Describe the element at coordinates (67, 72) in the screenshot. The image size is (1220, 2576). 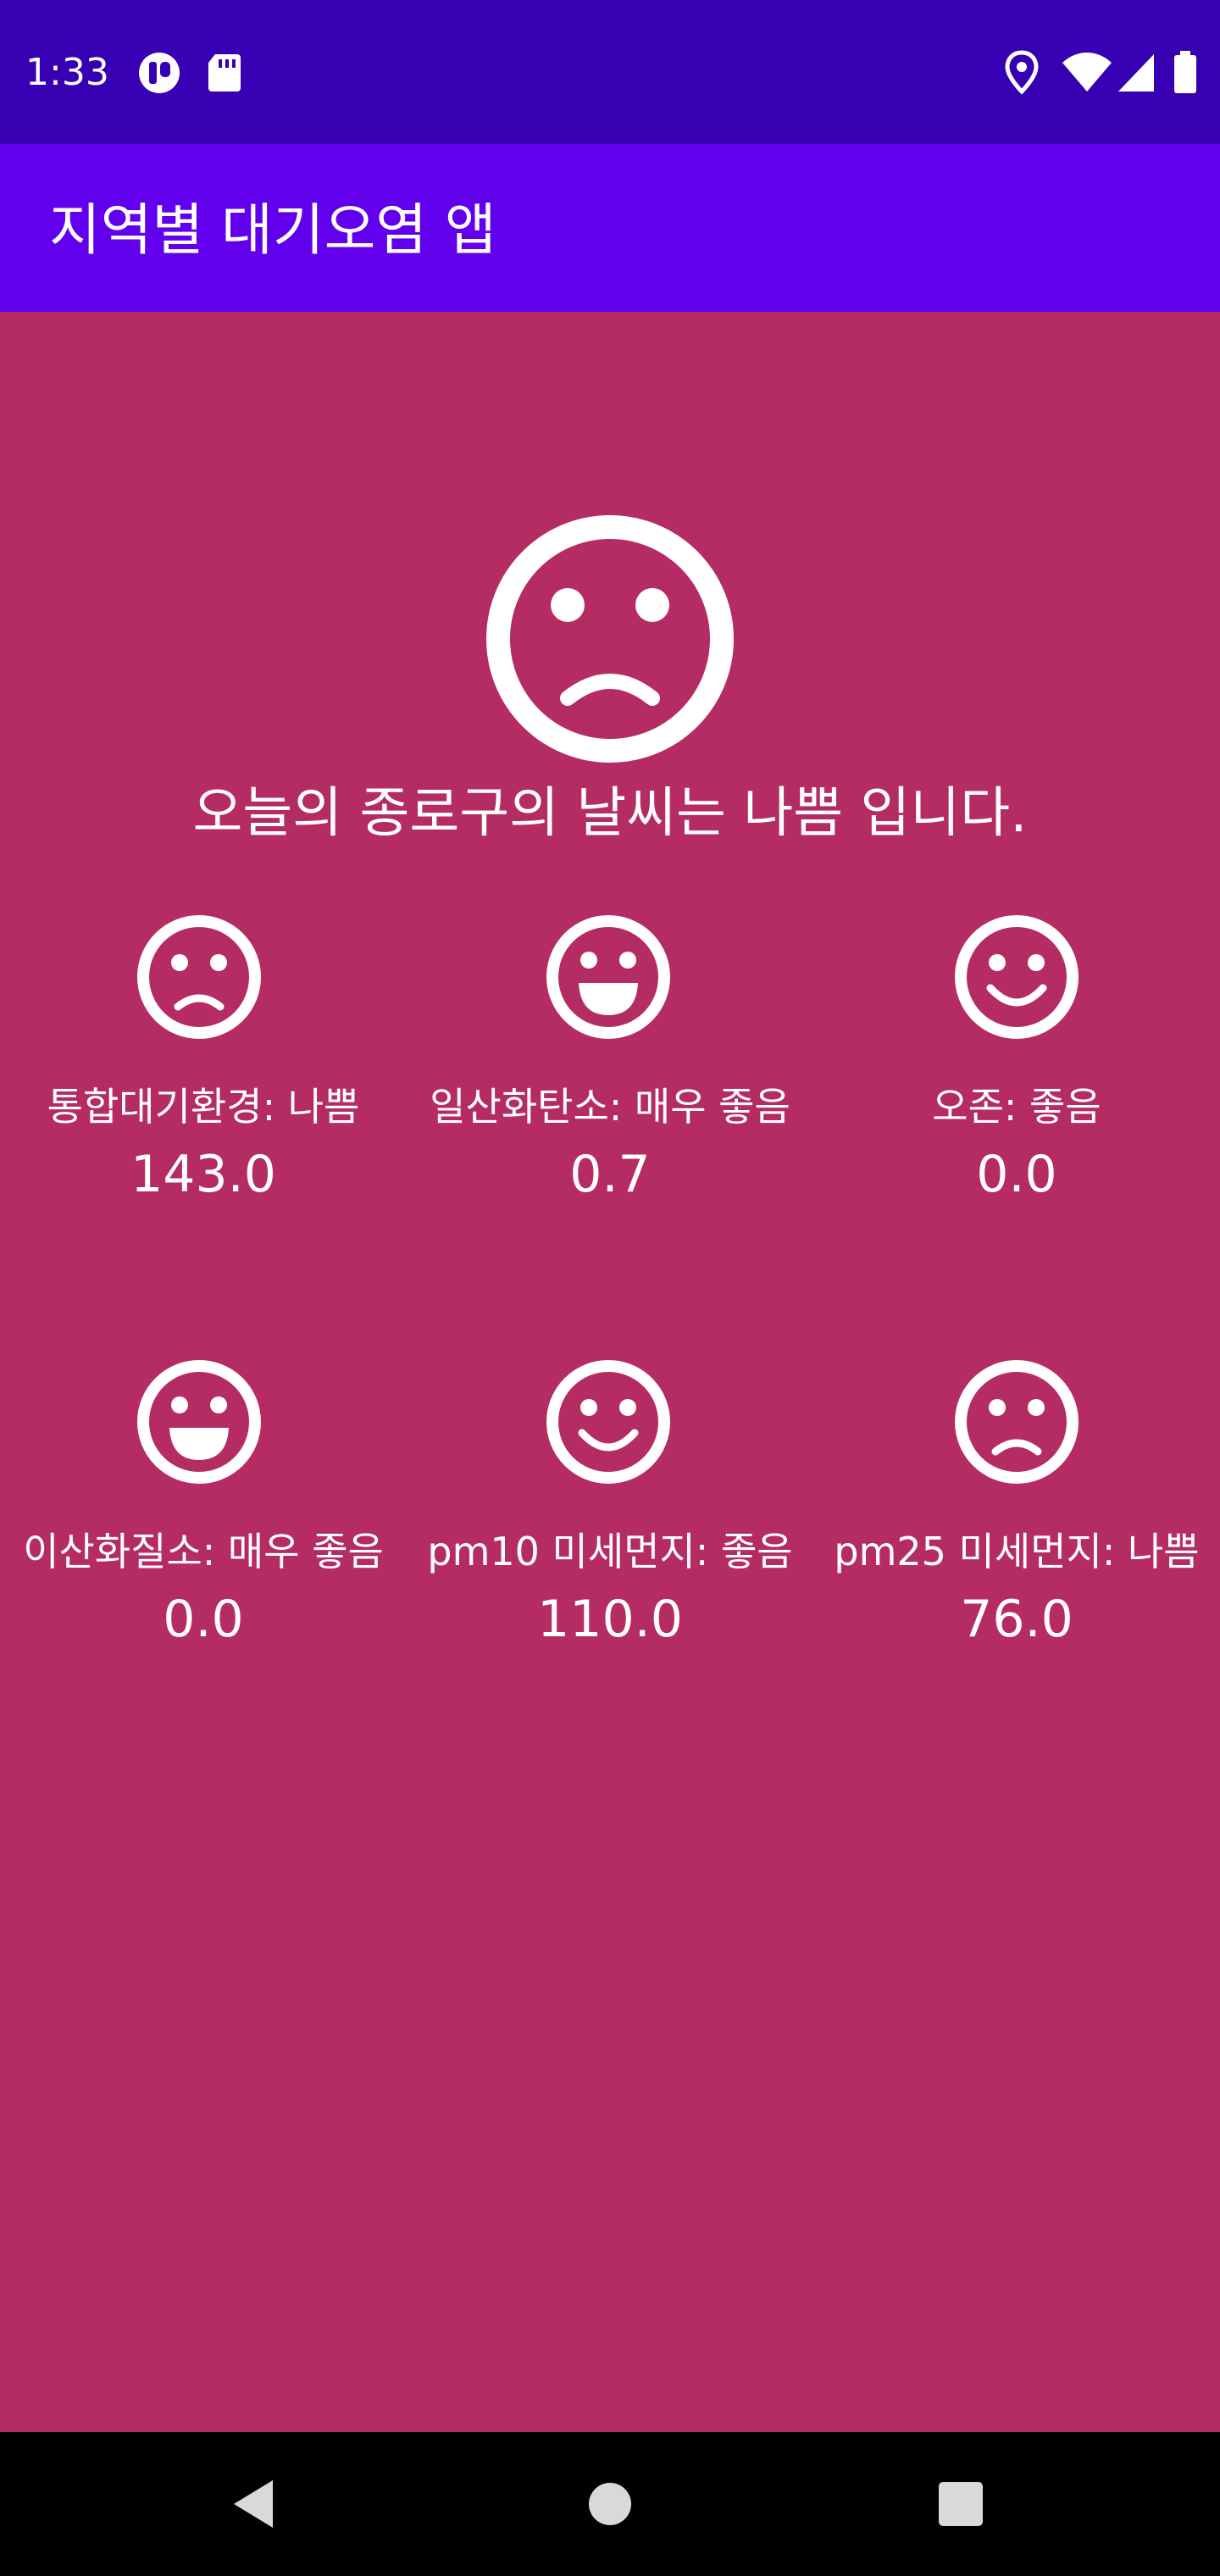
I see `status-time: 1:33` at that location.